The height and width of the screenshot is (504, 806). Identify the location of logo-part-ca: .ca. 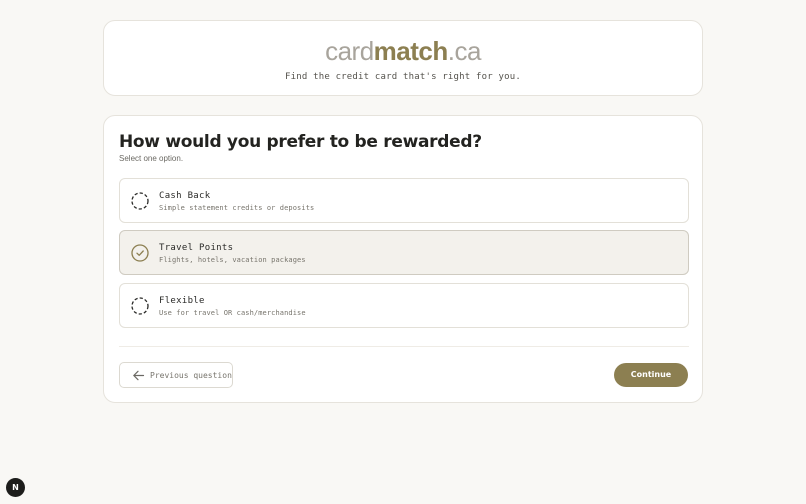
(464, 51).